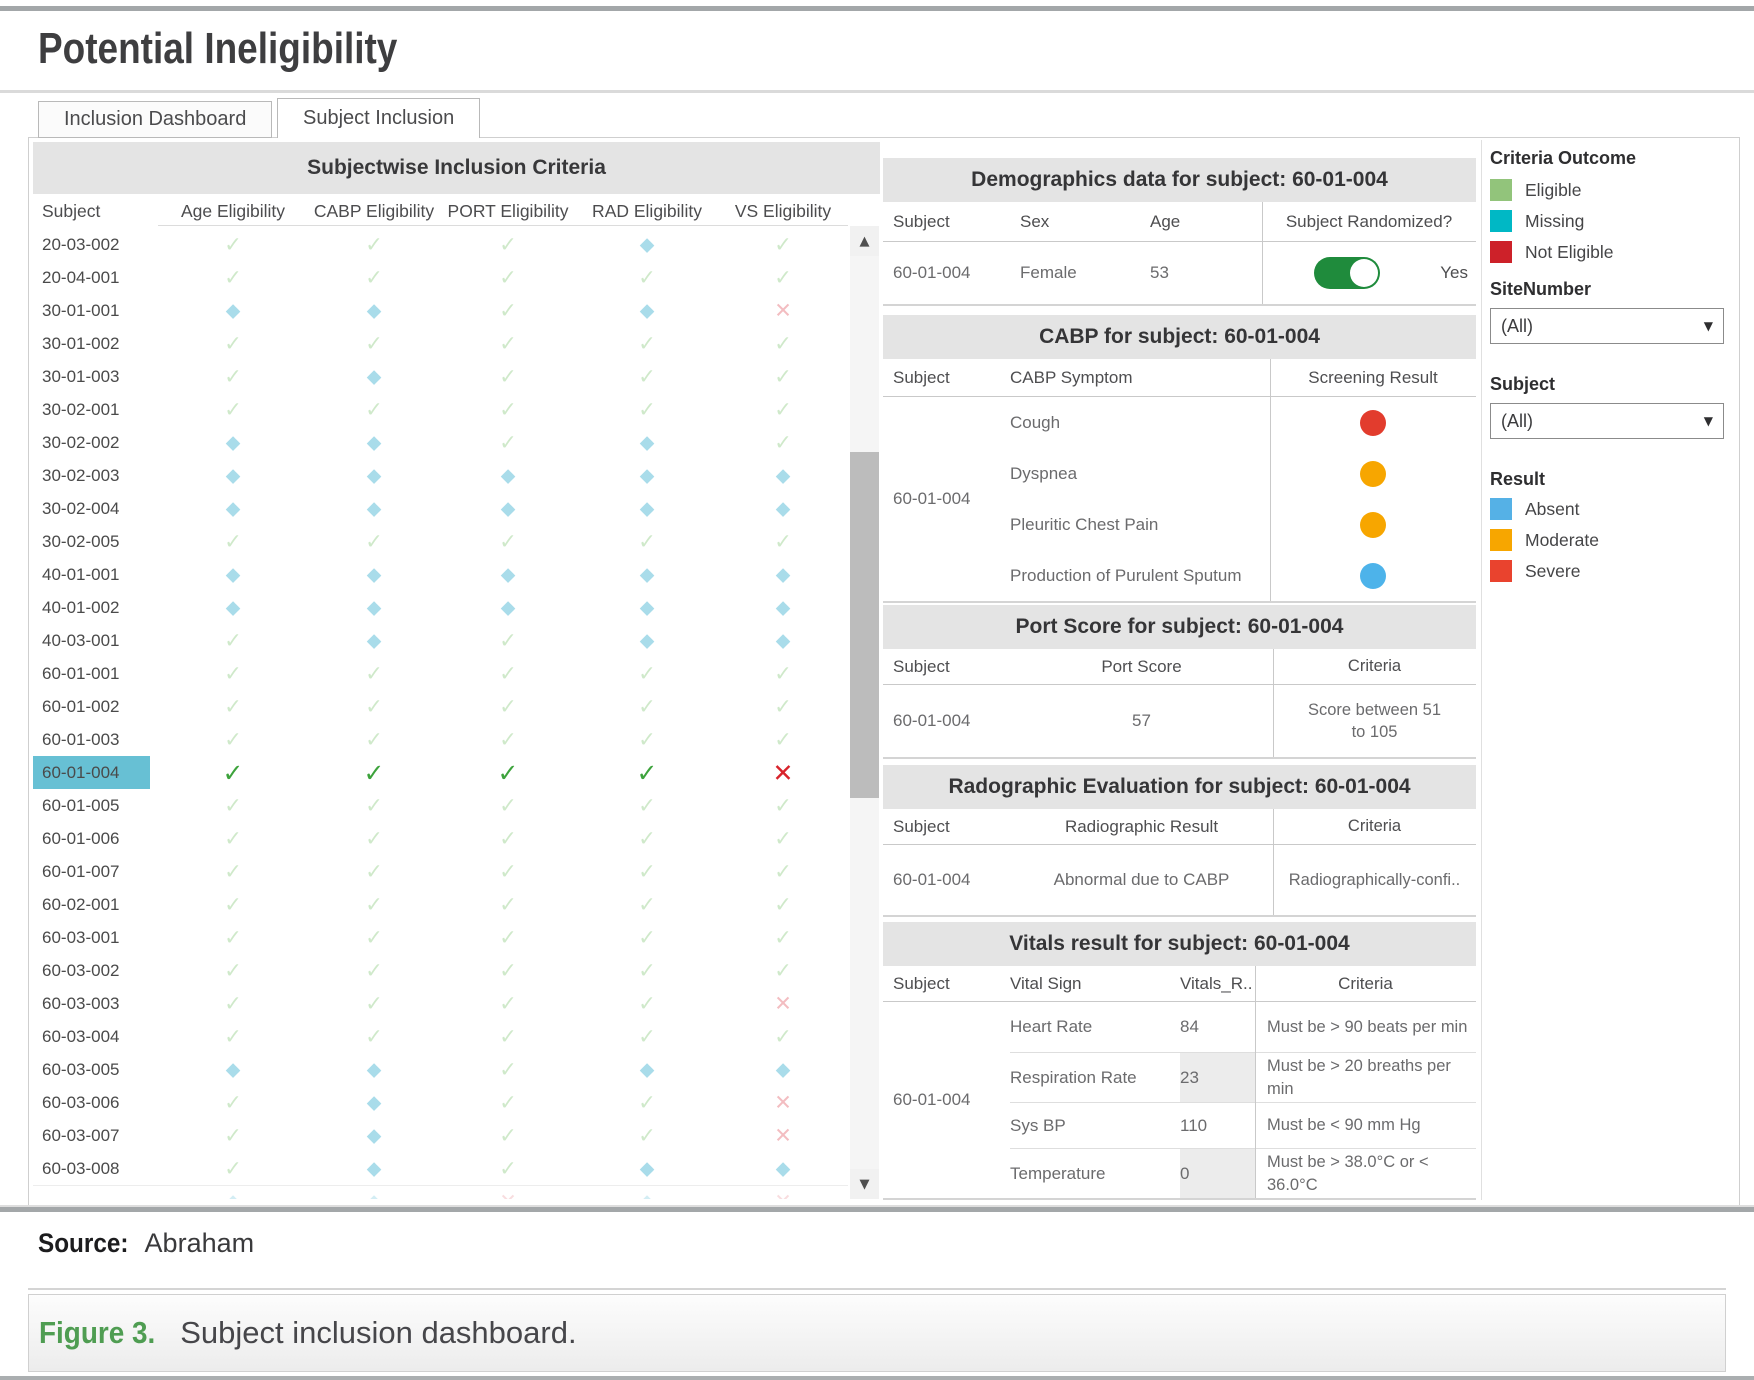 Image resolution: width=1754 pixels, height=1380 pixels. I want to click on table-row: 60-01-002 ✓ ✓ ✓ ✓ ✓, so click(440, 706).